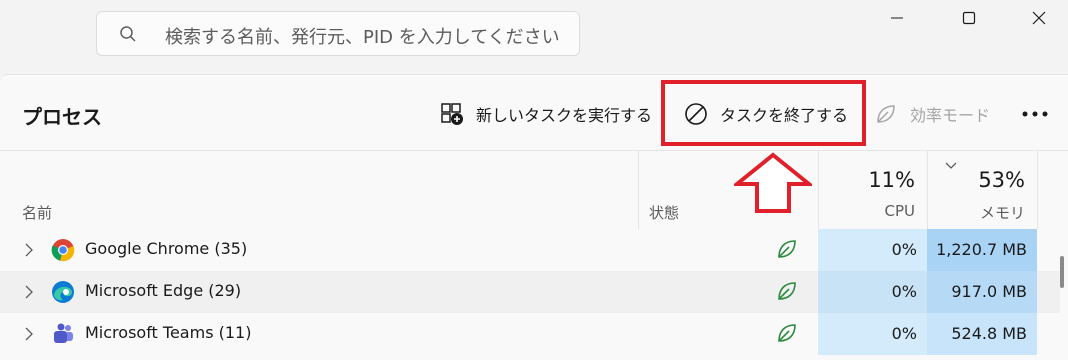  Describe the element at coordinates (989, 291) in the screenshot. I see `memory-value: 917.0 MB` at that location.